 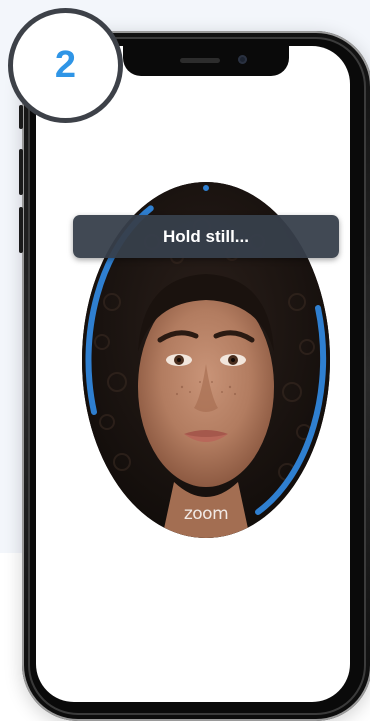 What do you see at coordinates (200, 60) in the screenshot?
I see `speaker-icon` at bounding box center [200, 60].